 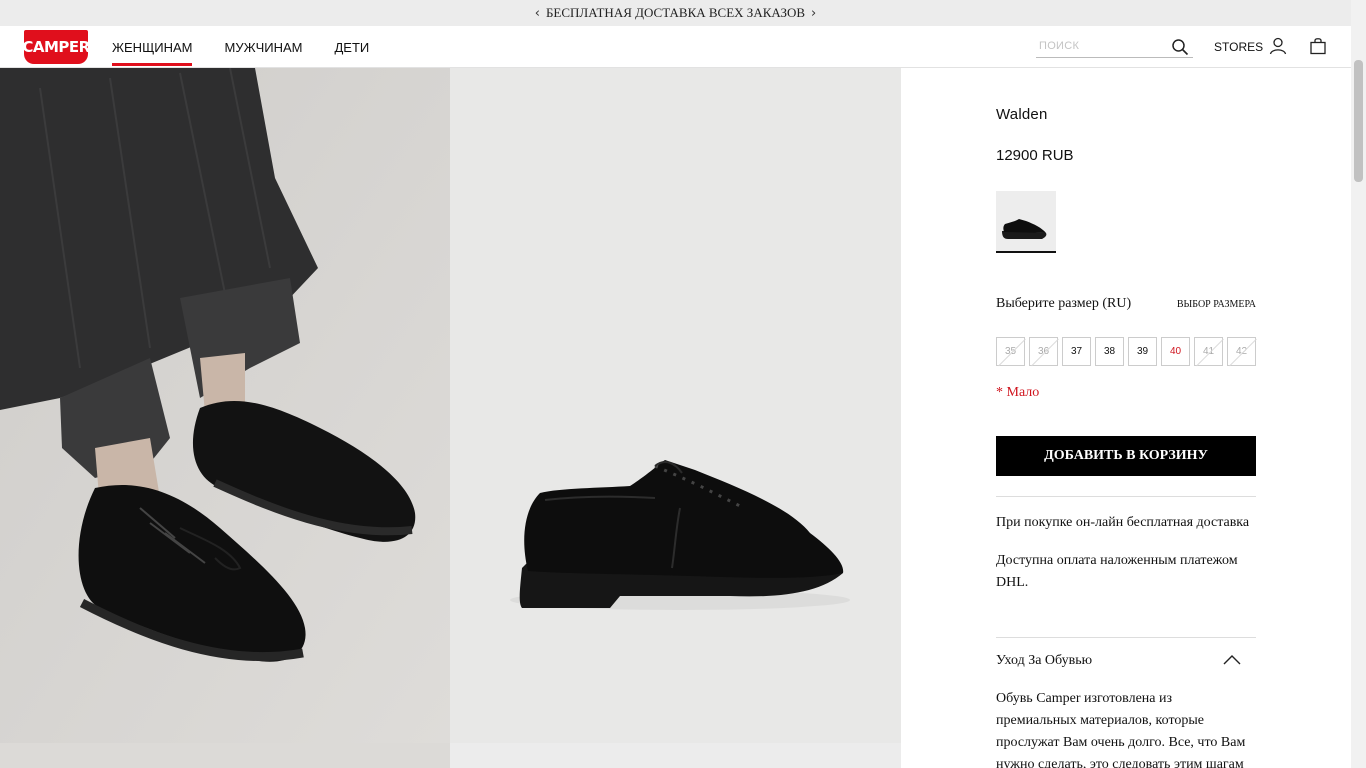 I want to click on promo-bar: ‹ БЕСПЛАТНАЯ ДОСТАВКА ВСЕХ ЗАКАЗОВ ›, so click(x=675, y=13).